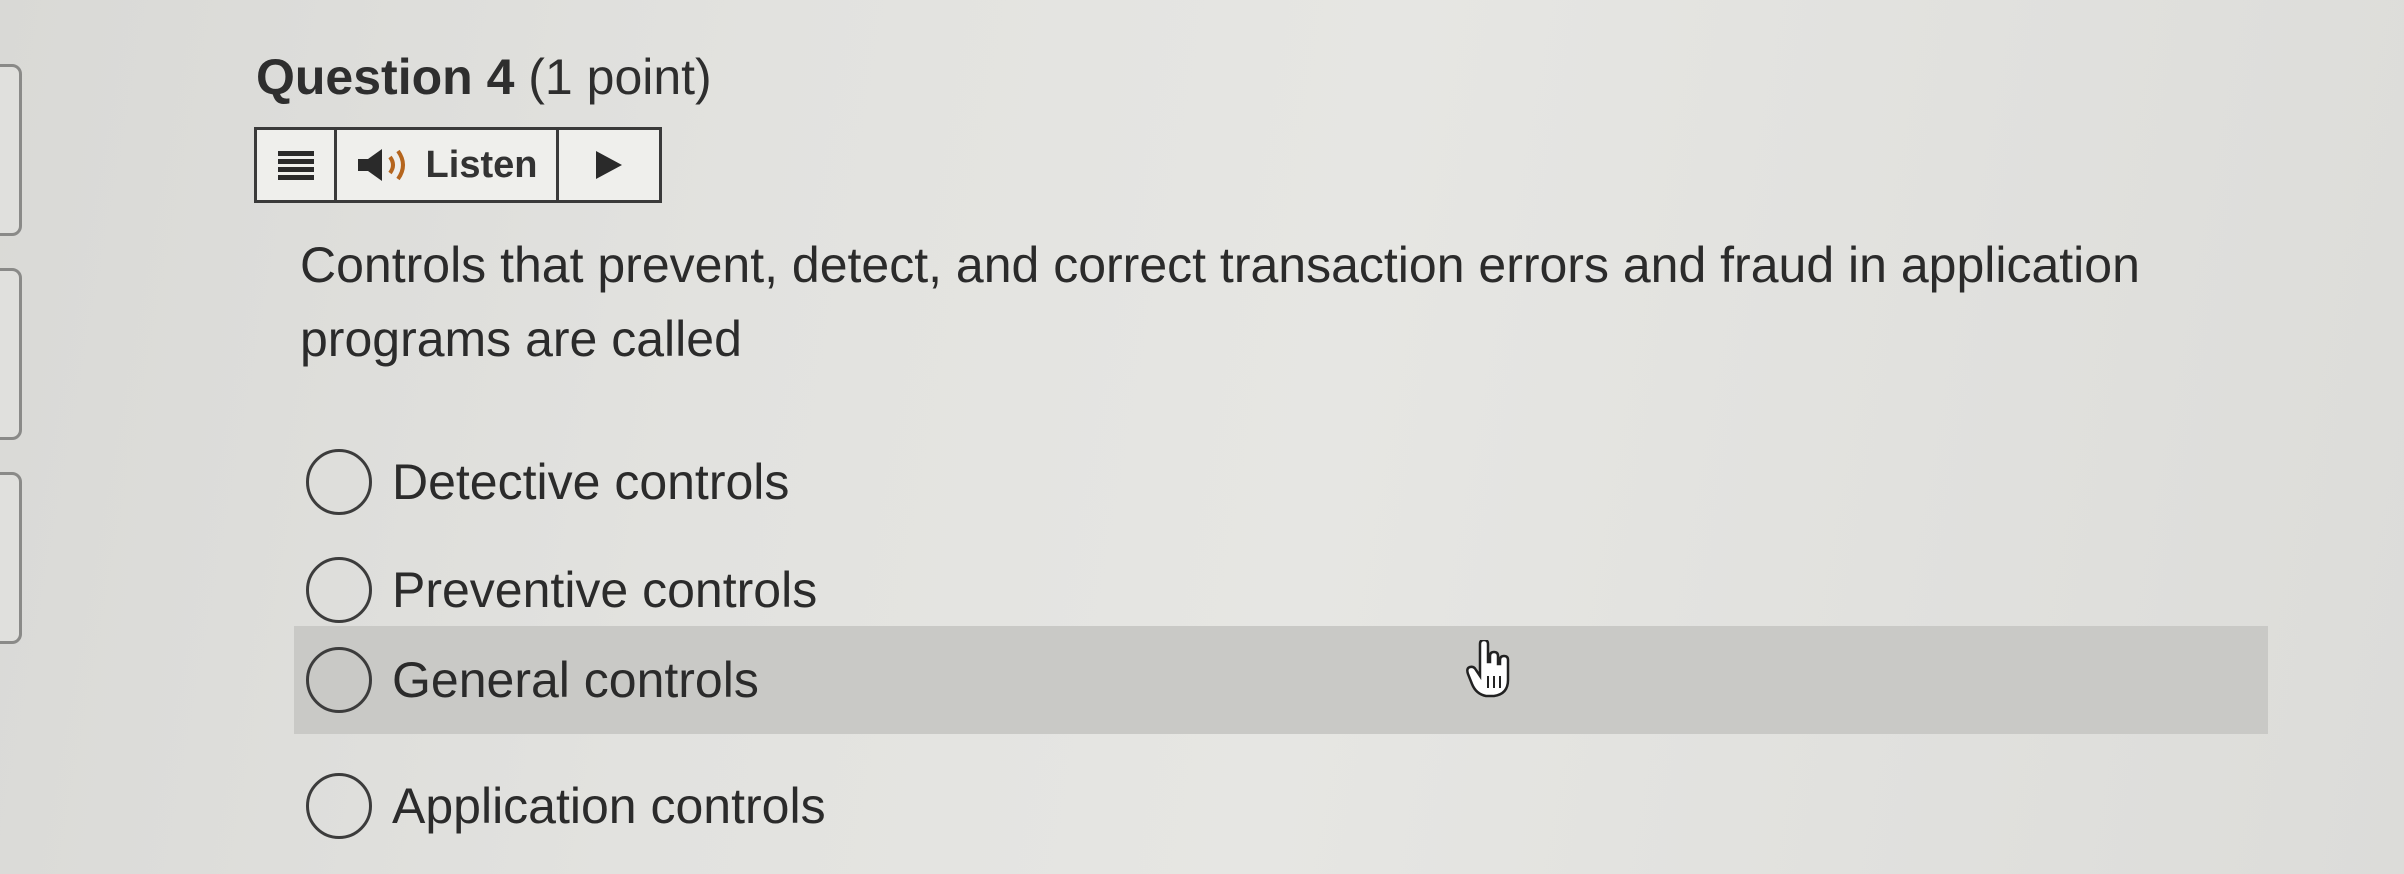 This screenshot has height=874, width=2404. I want to click on play-button, so click(609, 165).